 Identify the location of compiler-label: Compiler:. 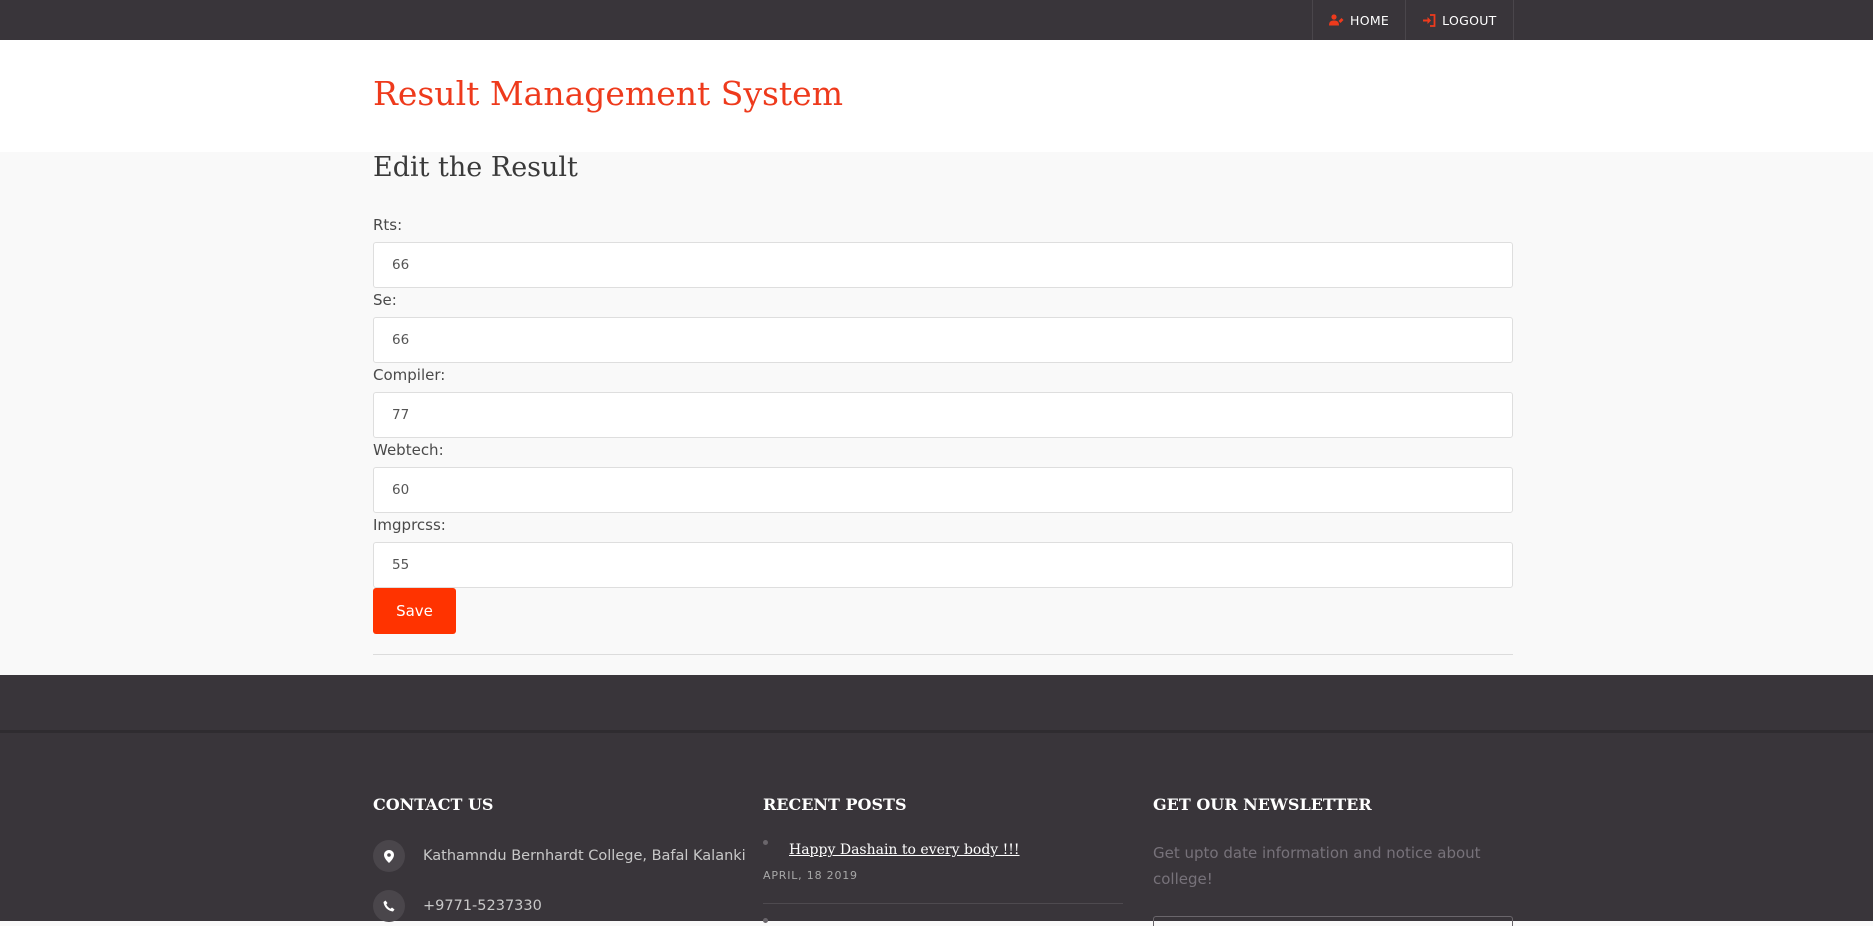
(409, 375).